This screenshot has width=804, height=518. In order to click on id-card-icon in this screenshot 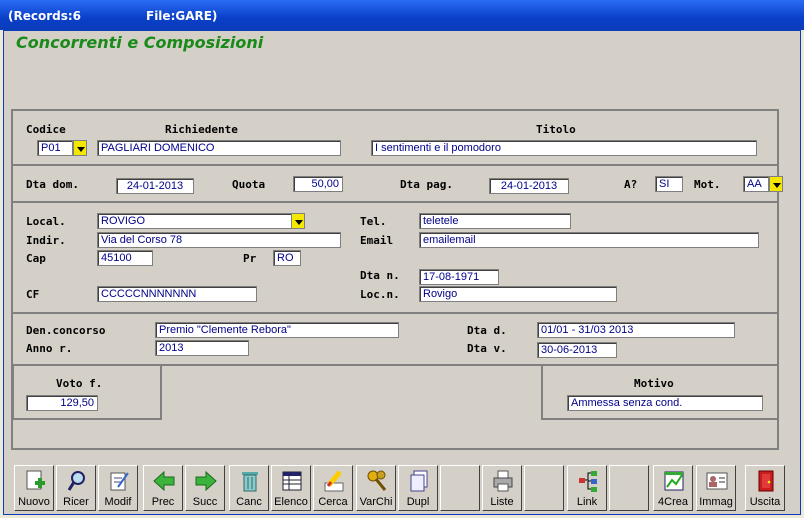, I will do `click(717, 481)`.